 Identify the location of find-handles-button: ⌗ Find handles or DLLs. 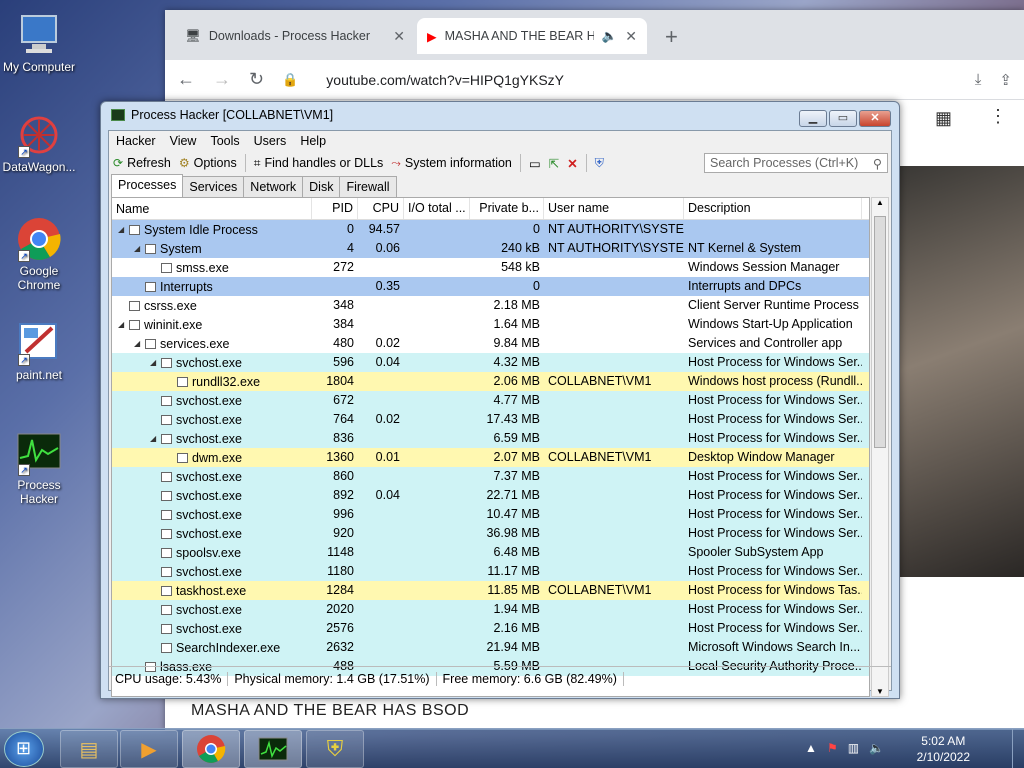
(319, 163).